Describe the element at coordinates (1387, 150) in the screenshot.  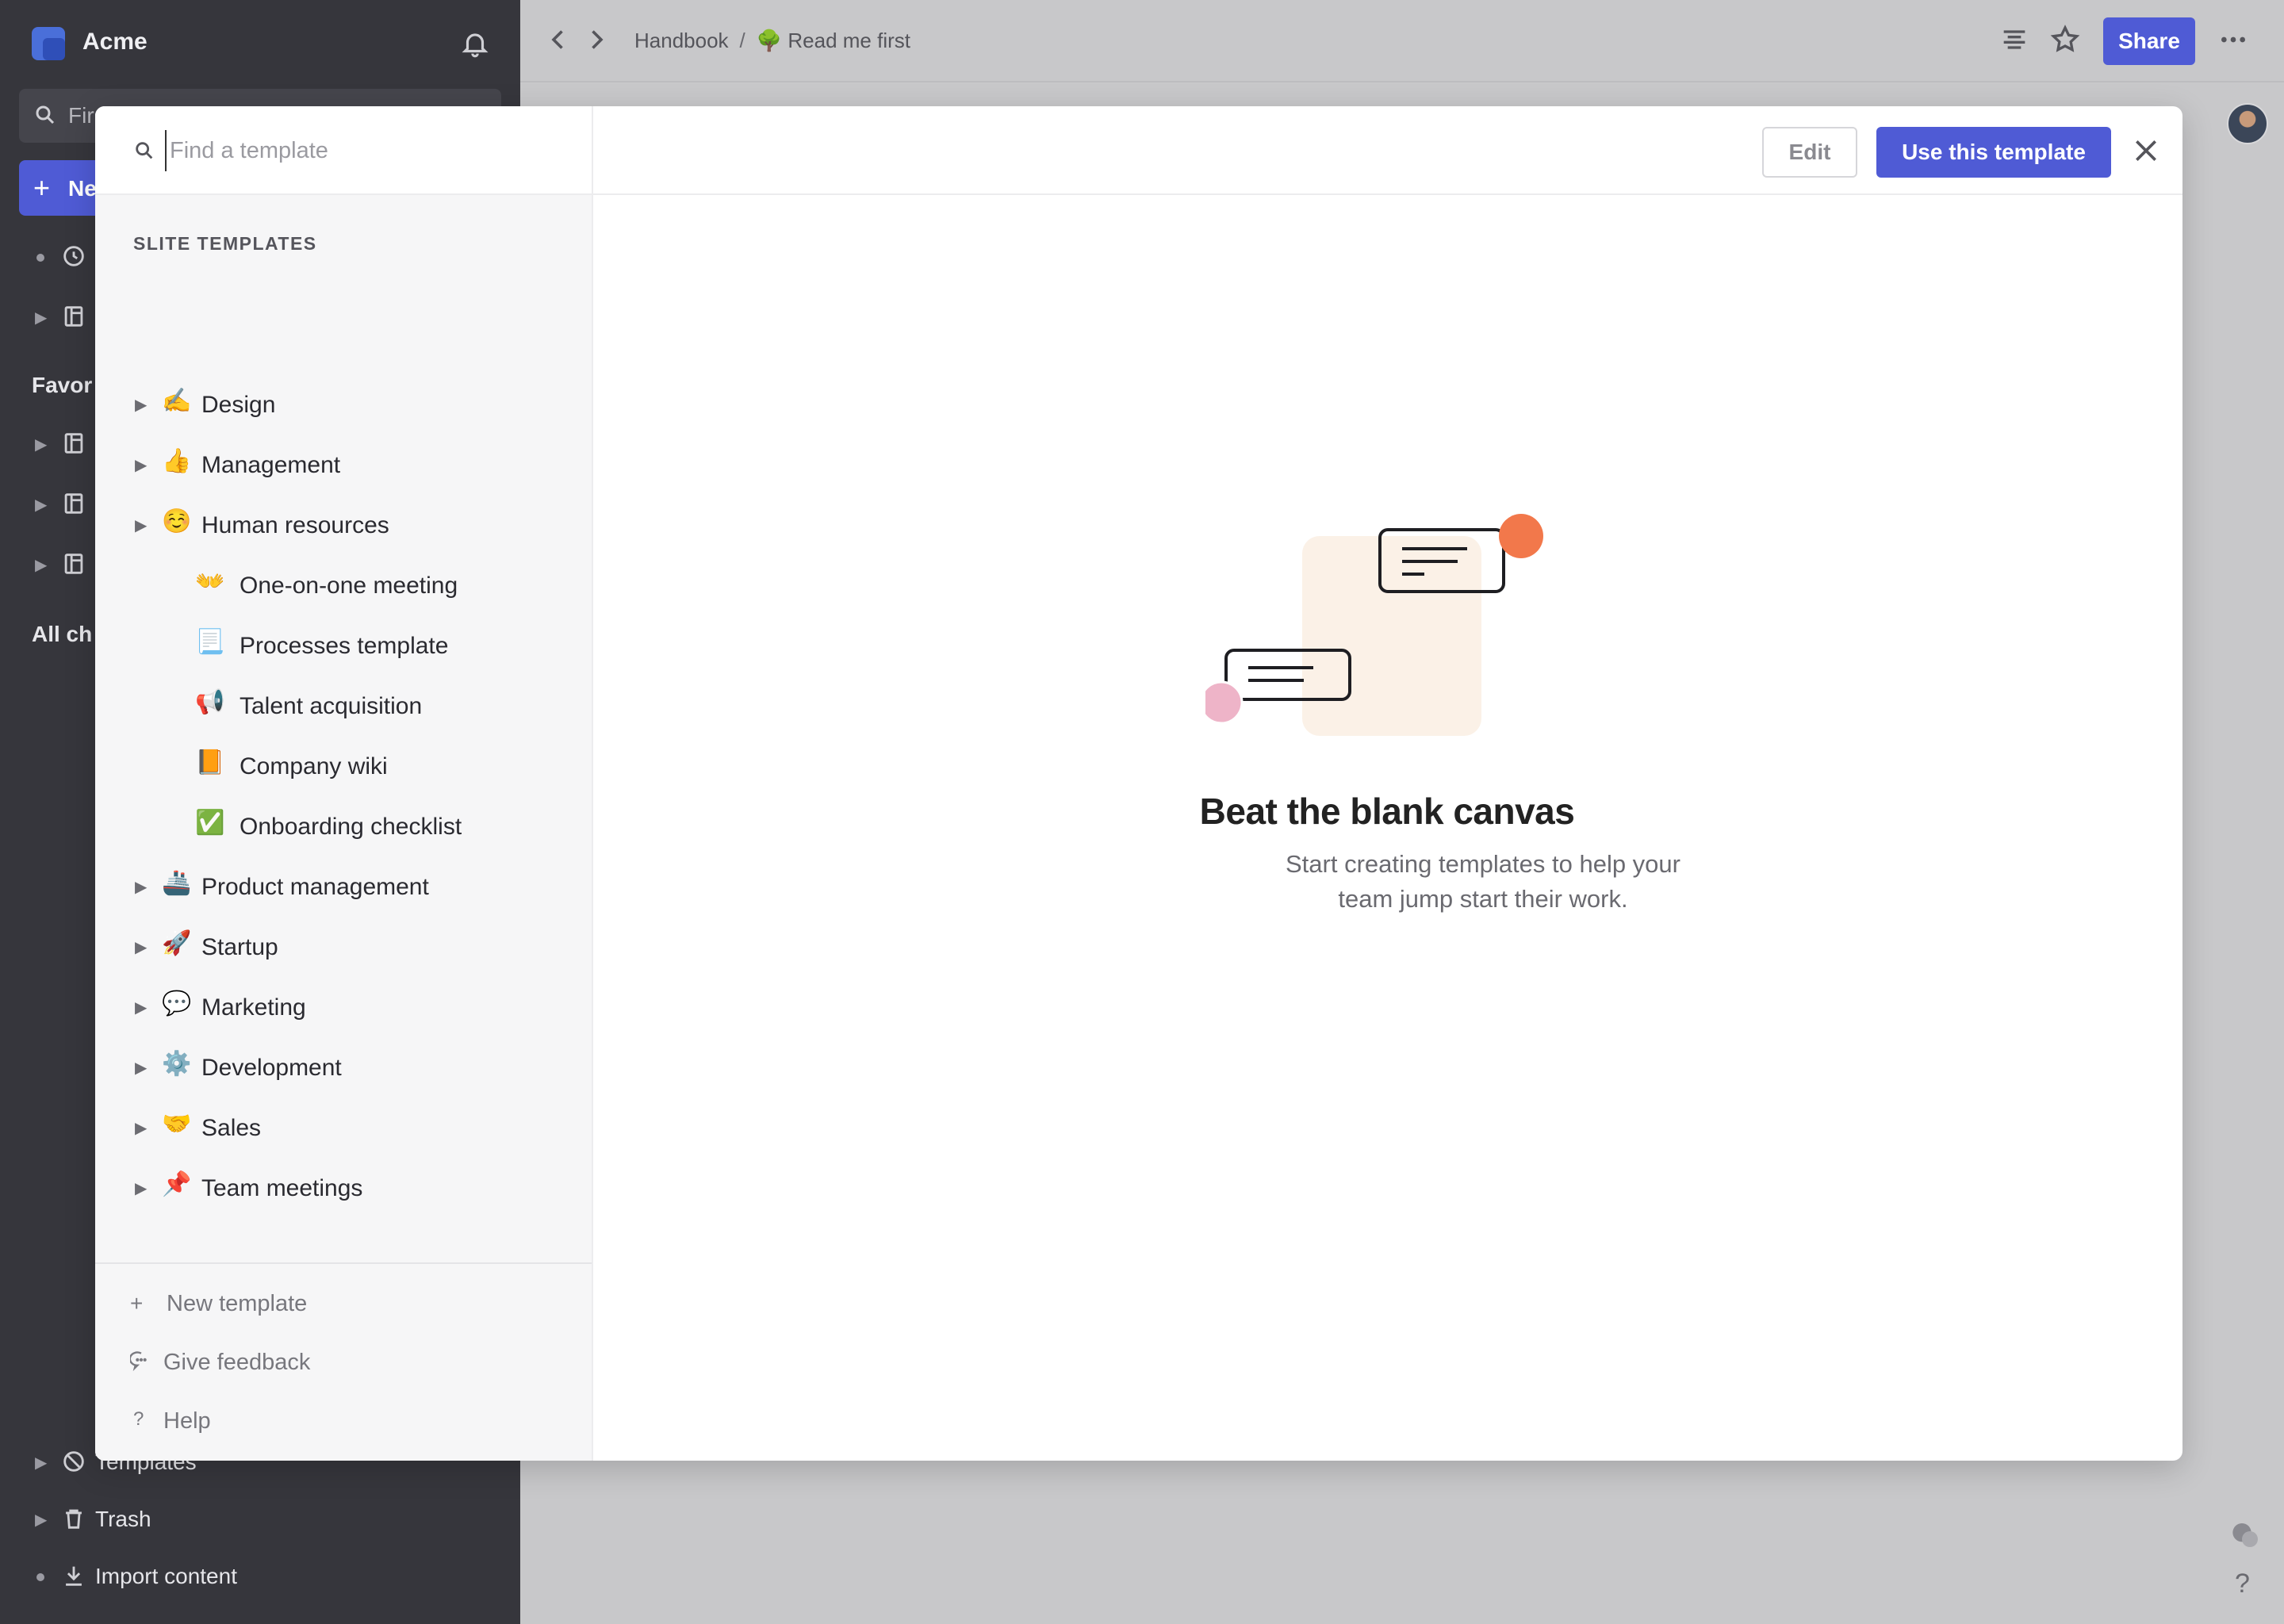
I see `modal-header: Edit Use this template` at that location.